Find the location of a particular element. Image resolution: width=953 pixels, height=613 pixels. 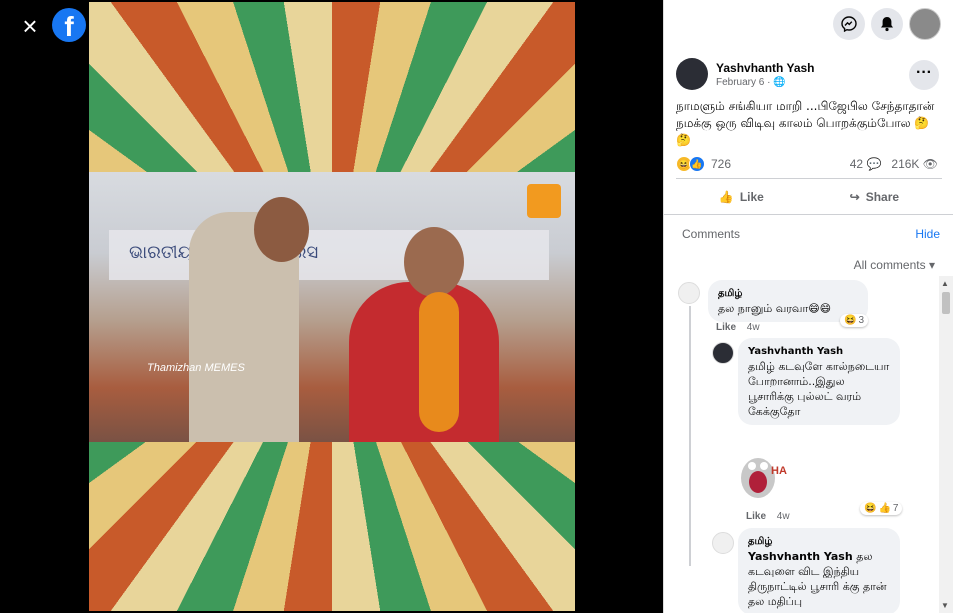

comments-label: Comments is located at coordinates (711, 233).